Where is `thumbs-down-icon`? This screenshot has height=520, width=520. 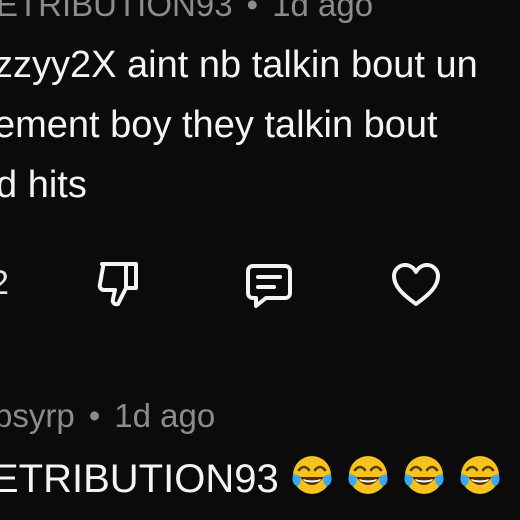 thumbs-down-icon is located at coordinates (117, 284).